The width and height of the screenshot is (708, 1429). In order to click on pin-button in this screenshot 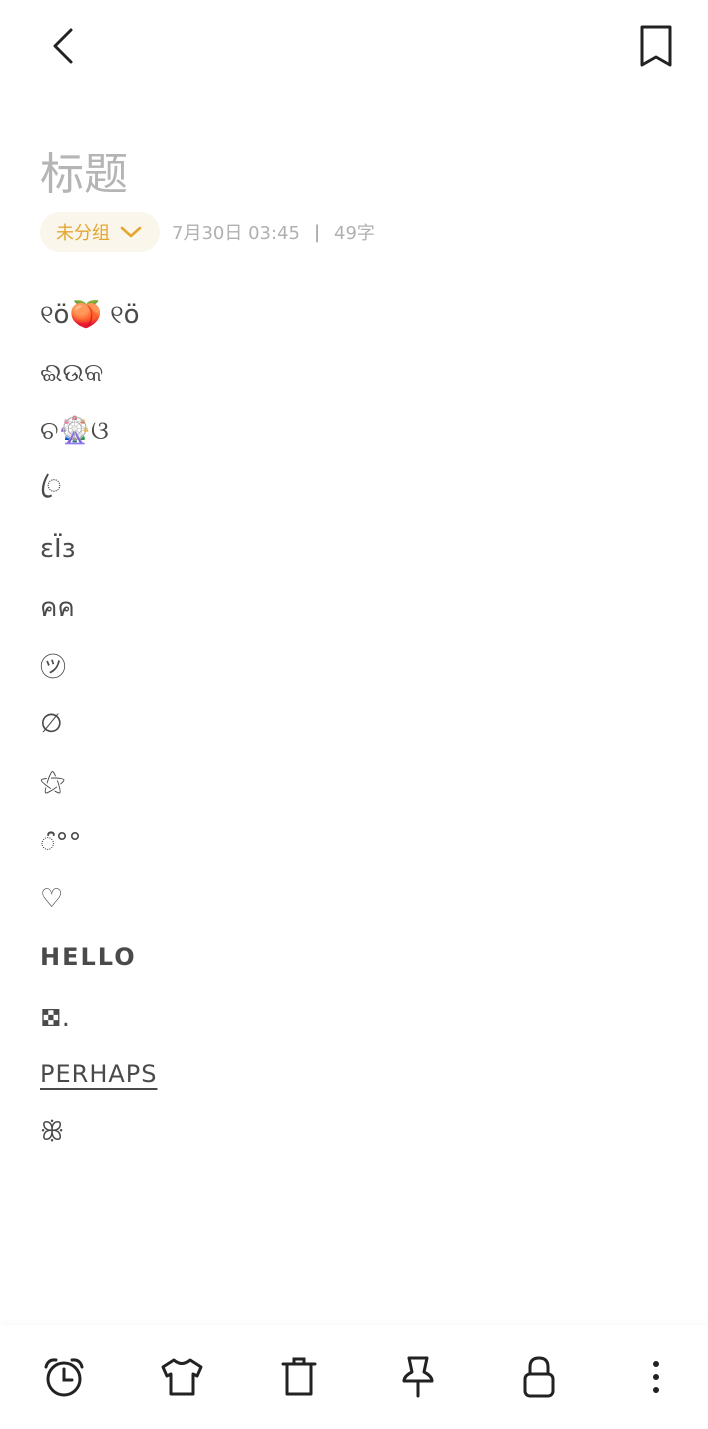, I will do `click(418, 1377)`.